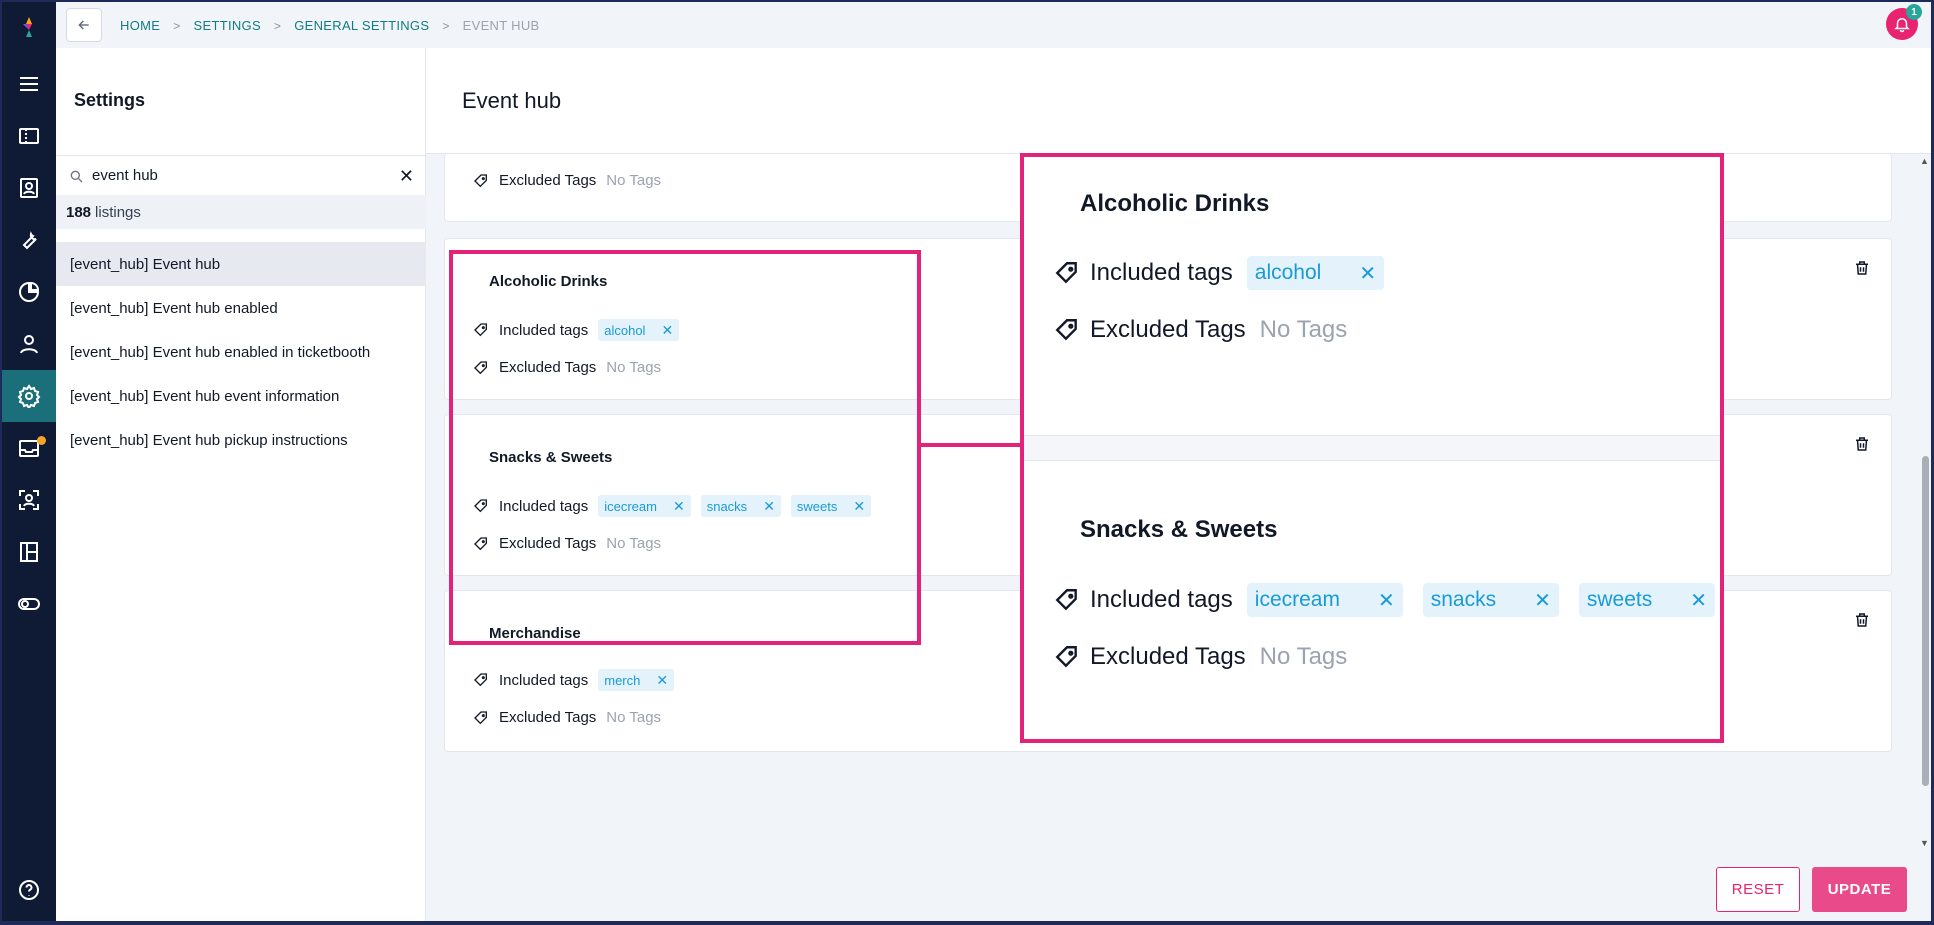 The width and height of the screenshot is (1934, 925). Describe the element at coordinates (1924, 161) in the screenshot. I see `scroll-up-arrow-icon: ▲` at that location.